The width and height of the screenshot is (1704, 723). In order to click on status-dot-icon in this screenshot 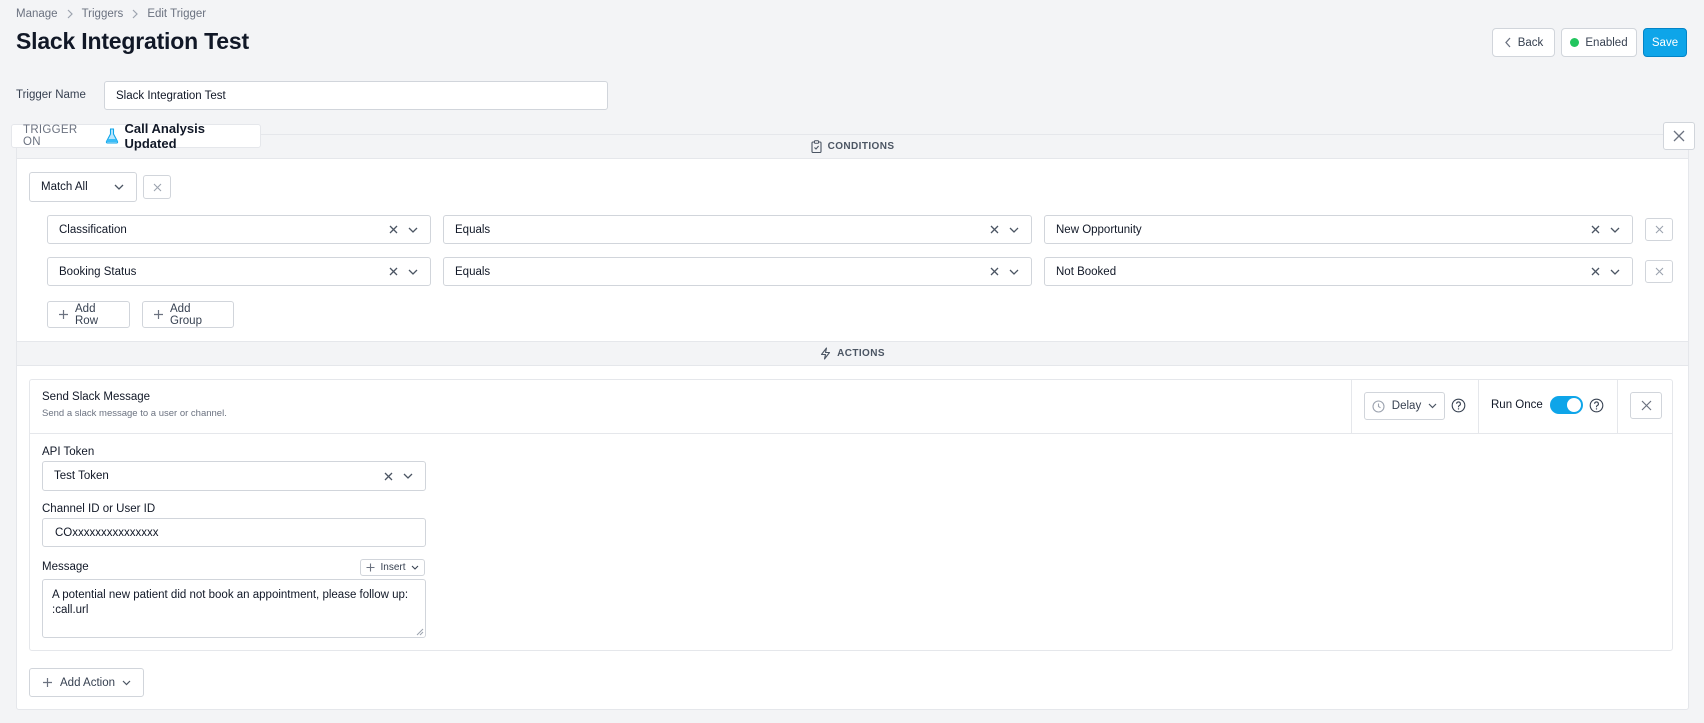, I will do `click(1575, 42)`.